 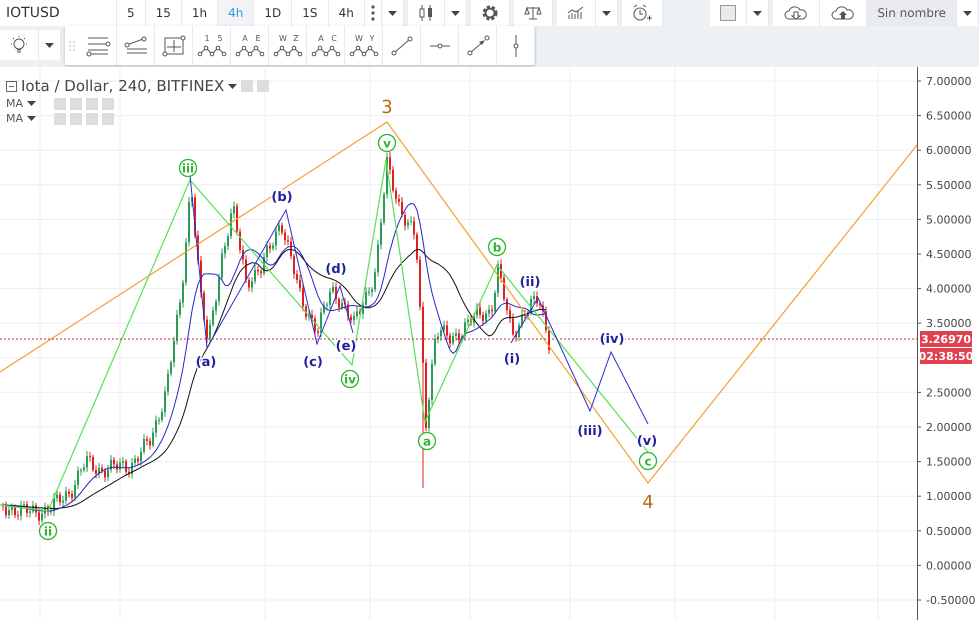 What do you see at coordinates (333, 38) in the screenshot?
I see `wave-tool-label: C` at bounding box center [333, 38].